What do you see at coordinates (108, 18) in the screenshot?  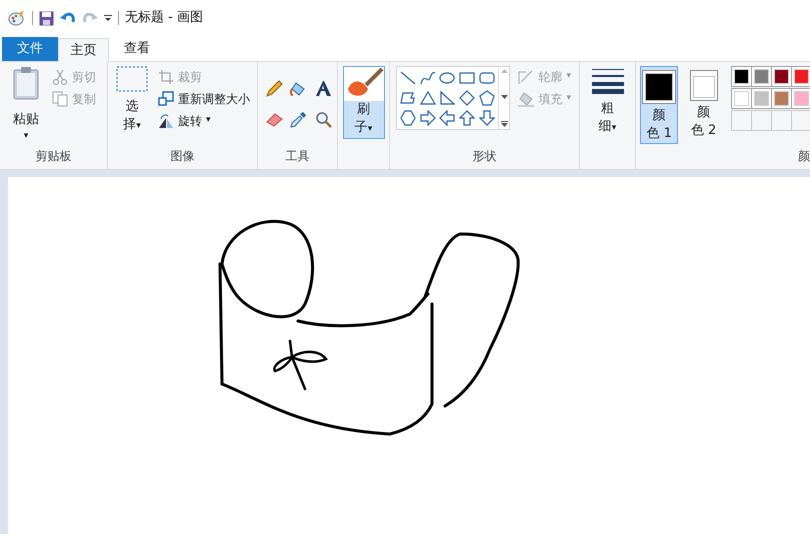 I see `dropdown-icon` at bounding box center [108, 18].